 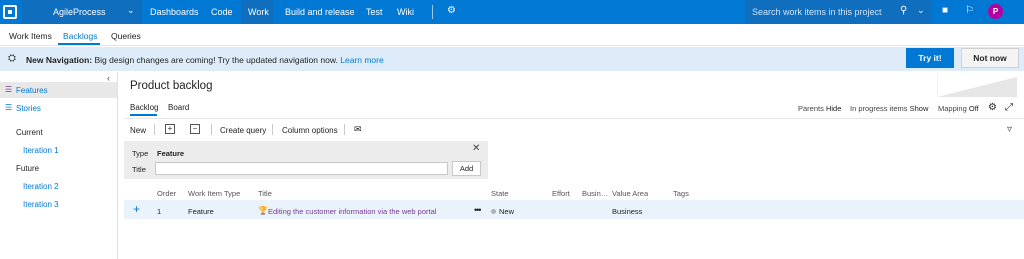 I want to click on azure-devops-logo-icon, so click(x=10, y=12).